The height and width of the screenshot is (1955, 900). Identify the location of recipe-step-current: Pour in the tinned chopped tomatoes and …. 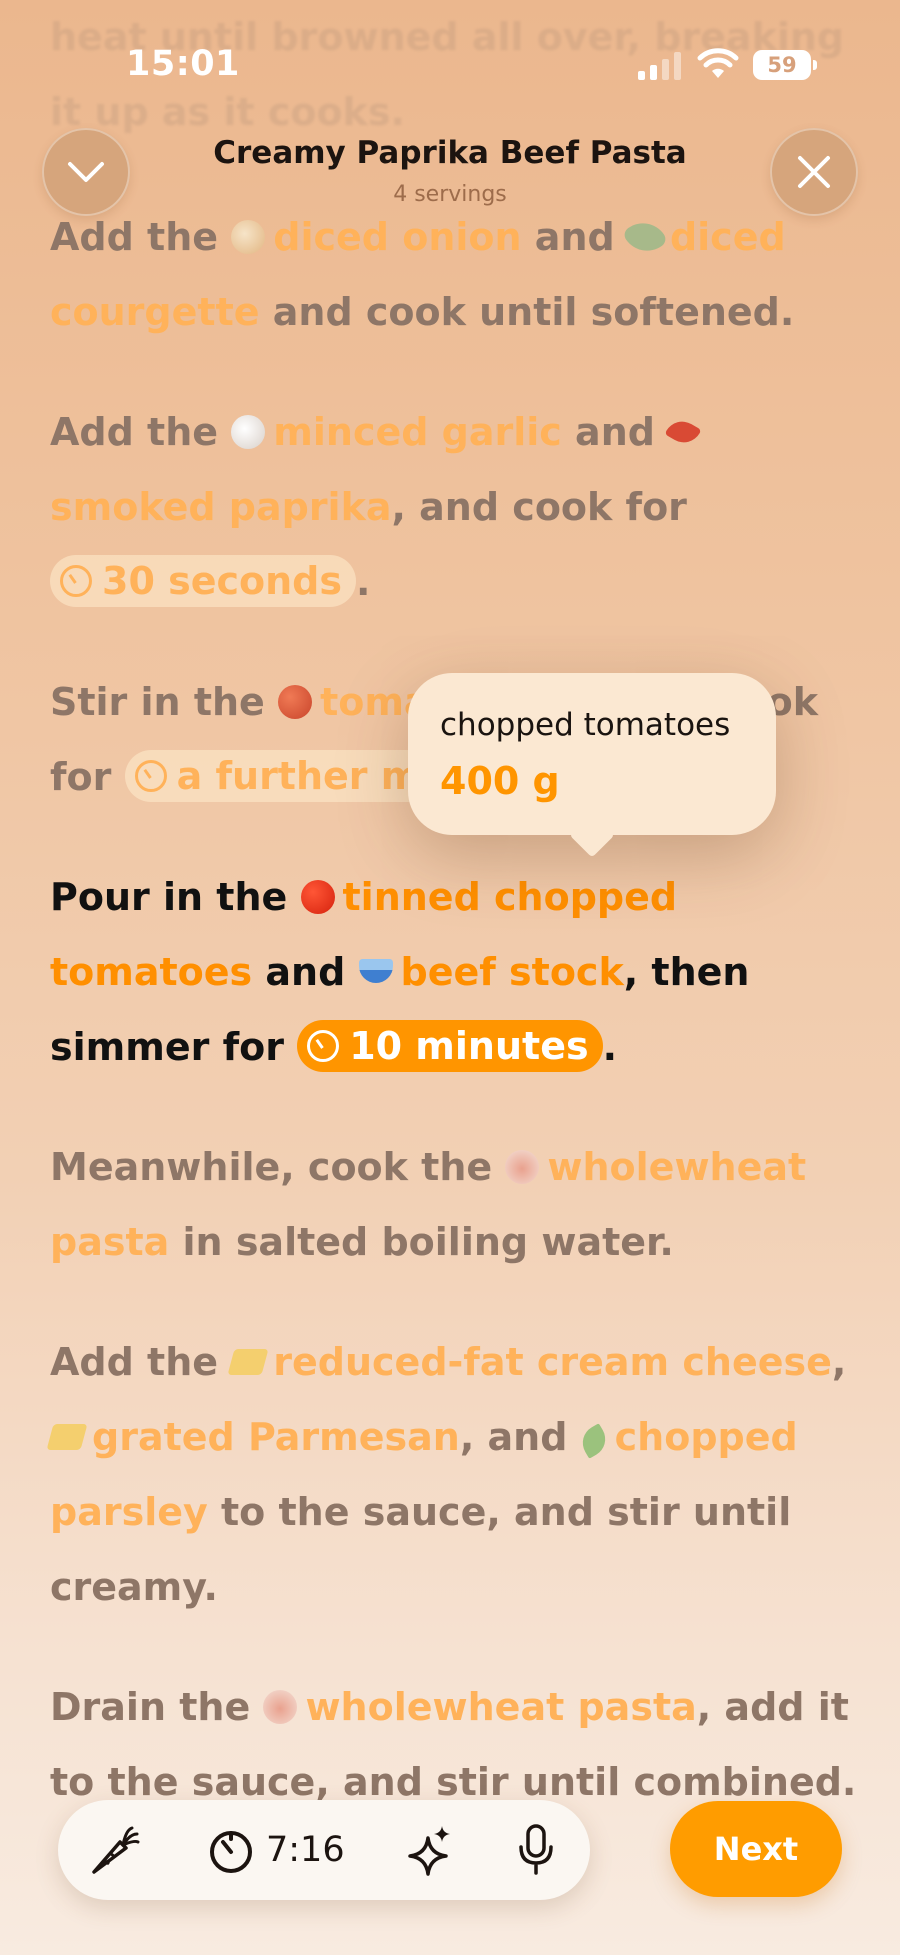
(455, 972).